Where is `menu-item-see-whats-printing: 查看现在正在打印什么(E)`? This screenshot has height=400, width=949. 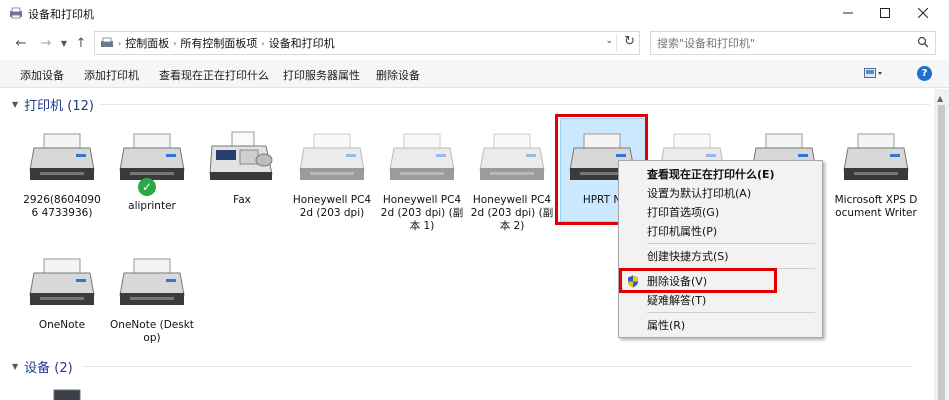 menu-item-see-whats-printing: 查看现在正在打印什么(E) is located at coordinates (720, 174).